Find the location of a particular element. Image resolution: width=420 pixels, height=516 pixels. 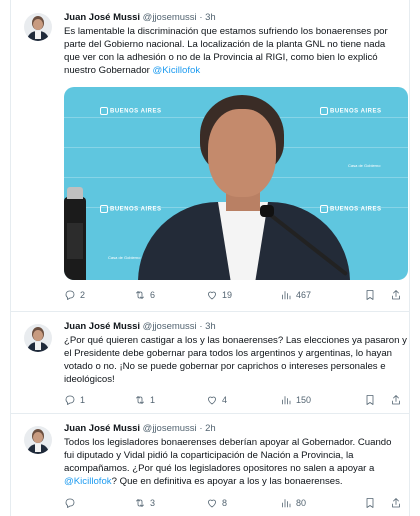

retweet-count: 6 is located at coordinates (153, 295).